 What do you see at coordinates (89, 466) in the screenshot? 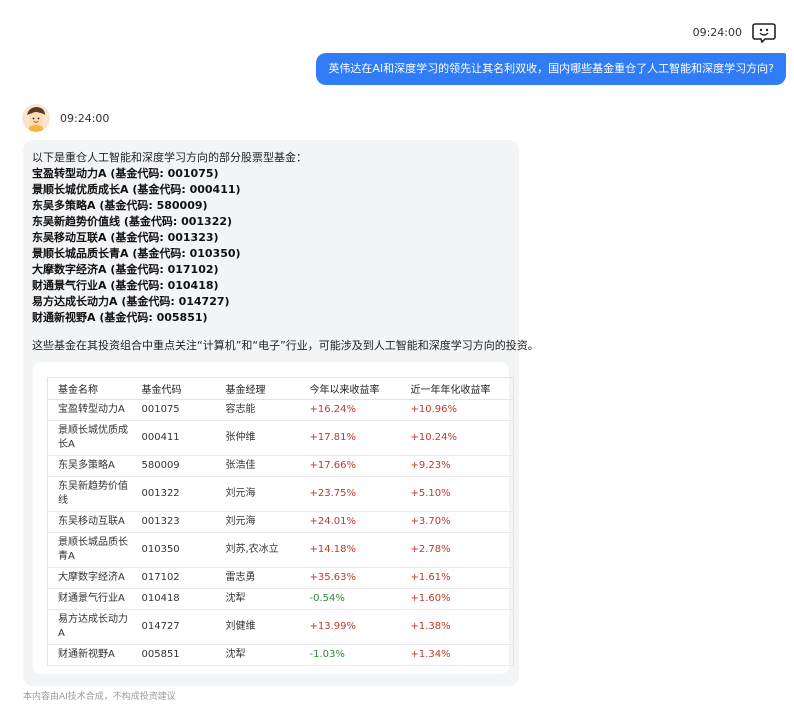
I see `cell-fund-name: 东吴多策略A` at bounding box center [89, 466].